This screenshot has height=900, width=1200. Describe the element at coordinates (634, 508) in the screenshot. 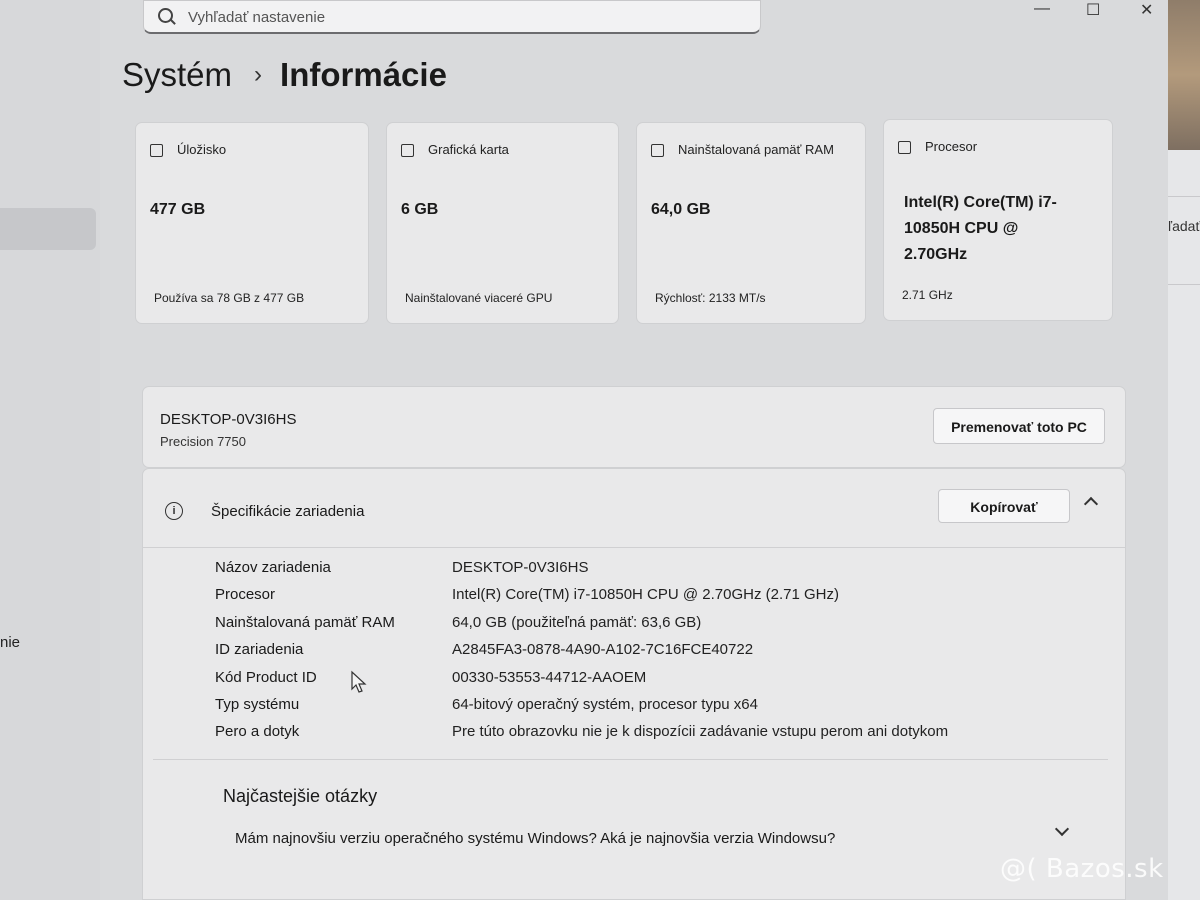

I see `device-specs-header: i Špecifikácie zariadenia Kopírovať` at that location.